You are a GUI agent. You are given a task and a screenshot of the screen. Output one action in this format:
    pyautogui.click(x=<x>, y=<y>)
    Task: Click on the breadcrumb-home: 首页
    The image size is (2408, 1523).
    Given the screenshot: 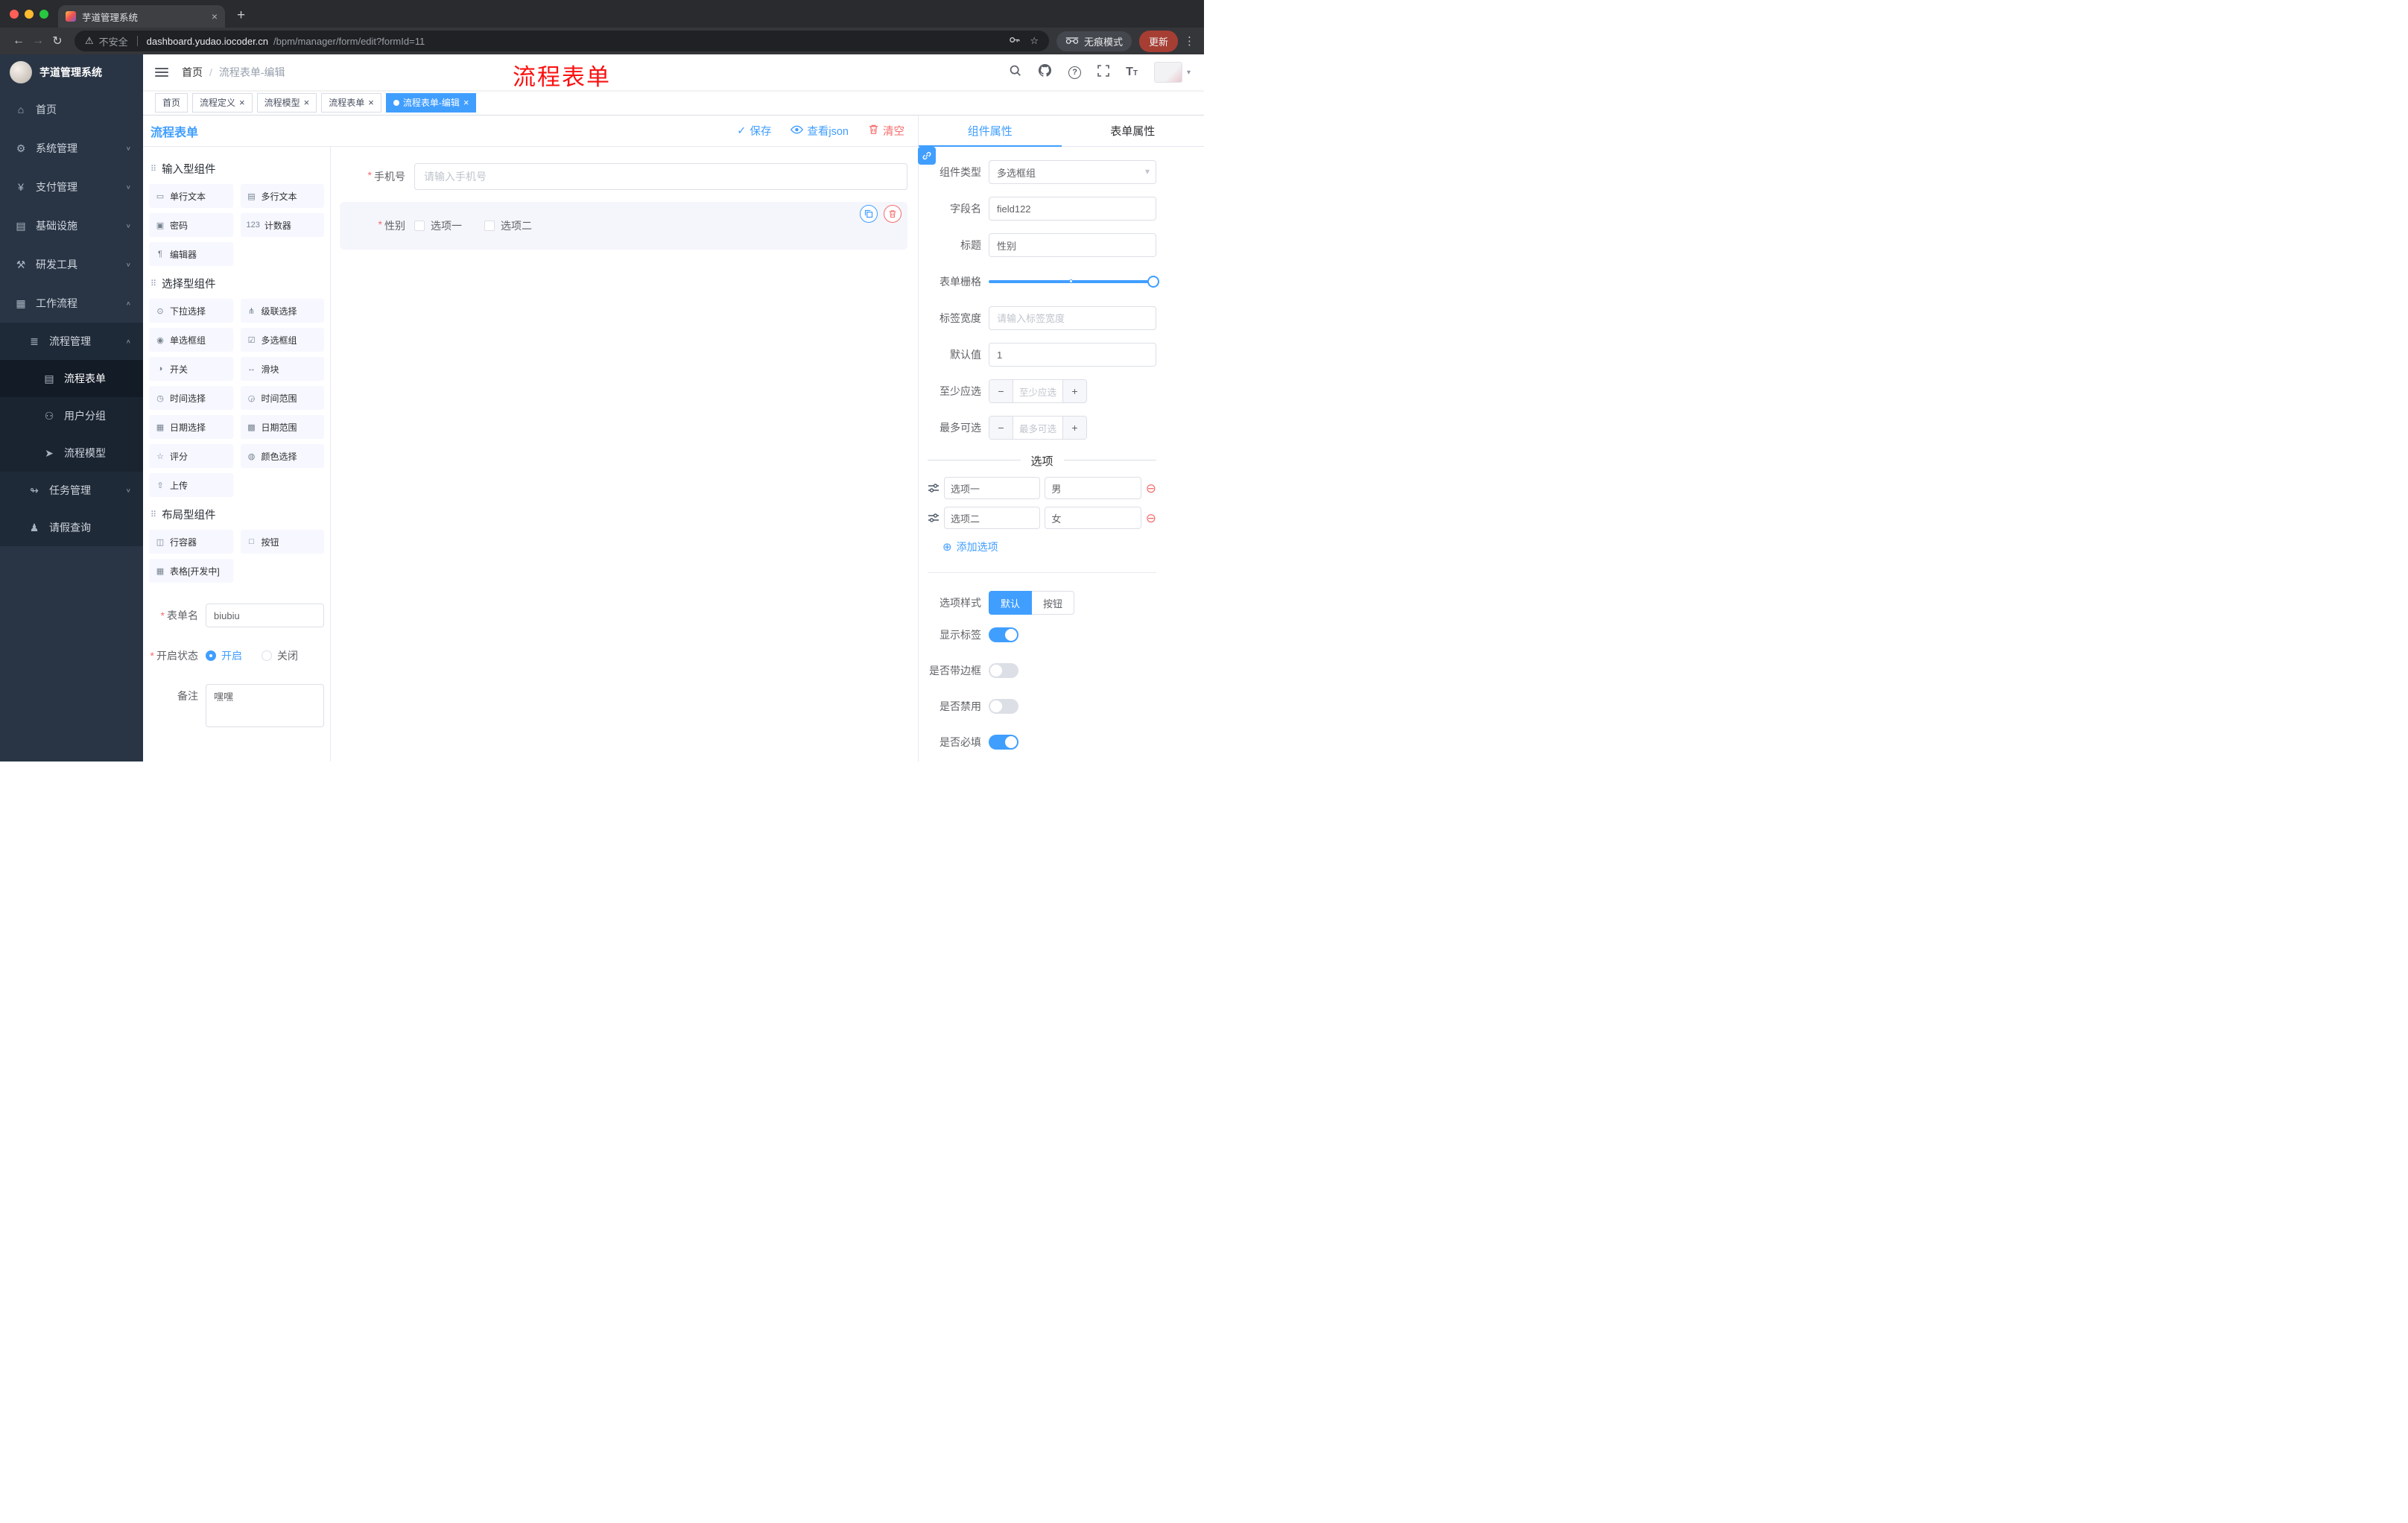 What is the action you would take?
    pyautogui.click(x=192, y=72)
    